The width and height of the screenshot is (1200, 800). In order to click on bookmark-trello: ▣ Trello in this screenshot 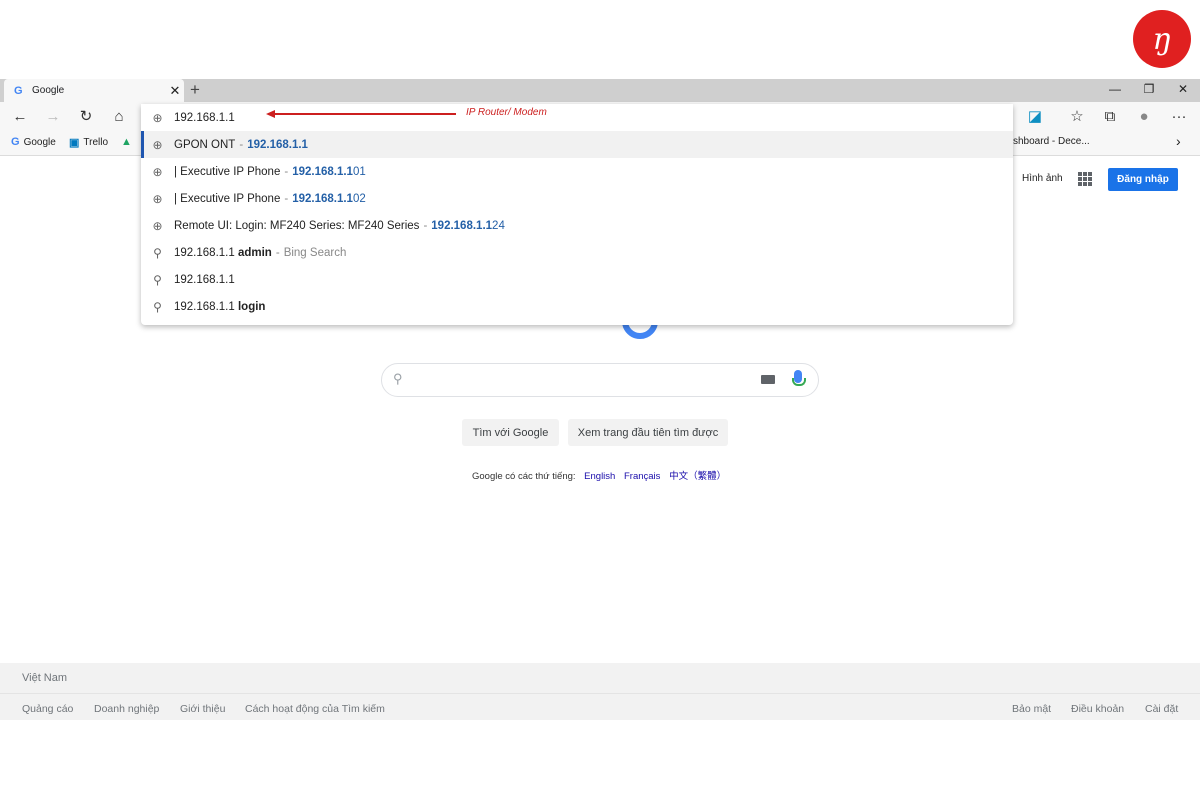, I will do `click(88, 142)`.